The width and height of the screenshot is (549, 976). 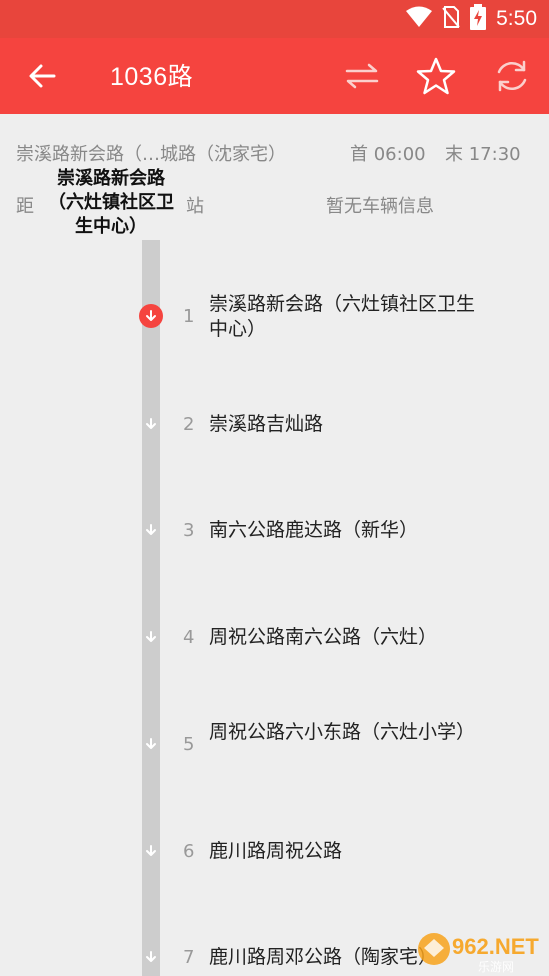 I want to click on swap-direction-button, so click(x=362, y=76).